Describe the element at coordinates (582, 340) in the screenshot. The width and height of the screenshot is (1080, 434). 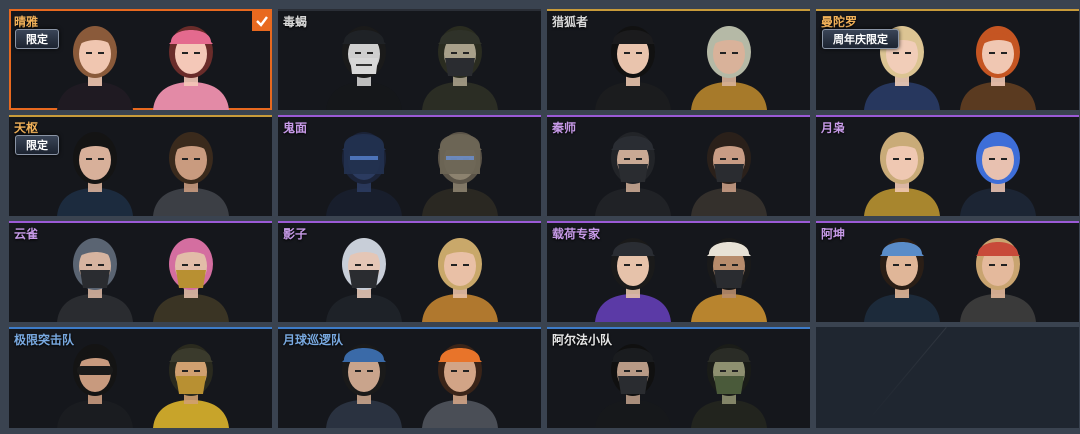
I see `skin-name: 阿尔法小队` at that location.